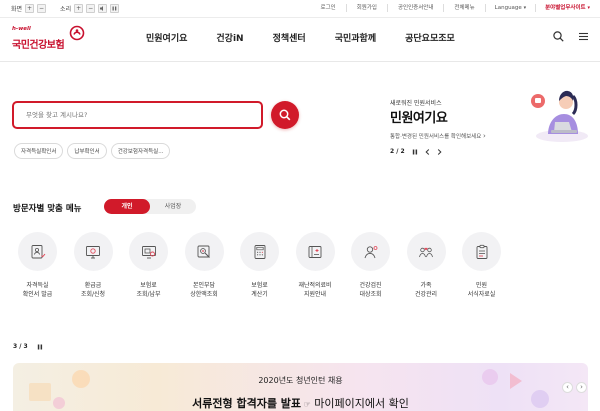 This screenshot has height=411, width=600. Describe the element at coordinates (203, 251) in the screenshot. I see `document-search-icon` at that location.